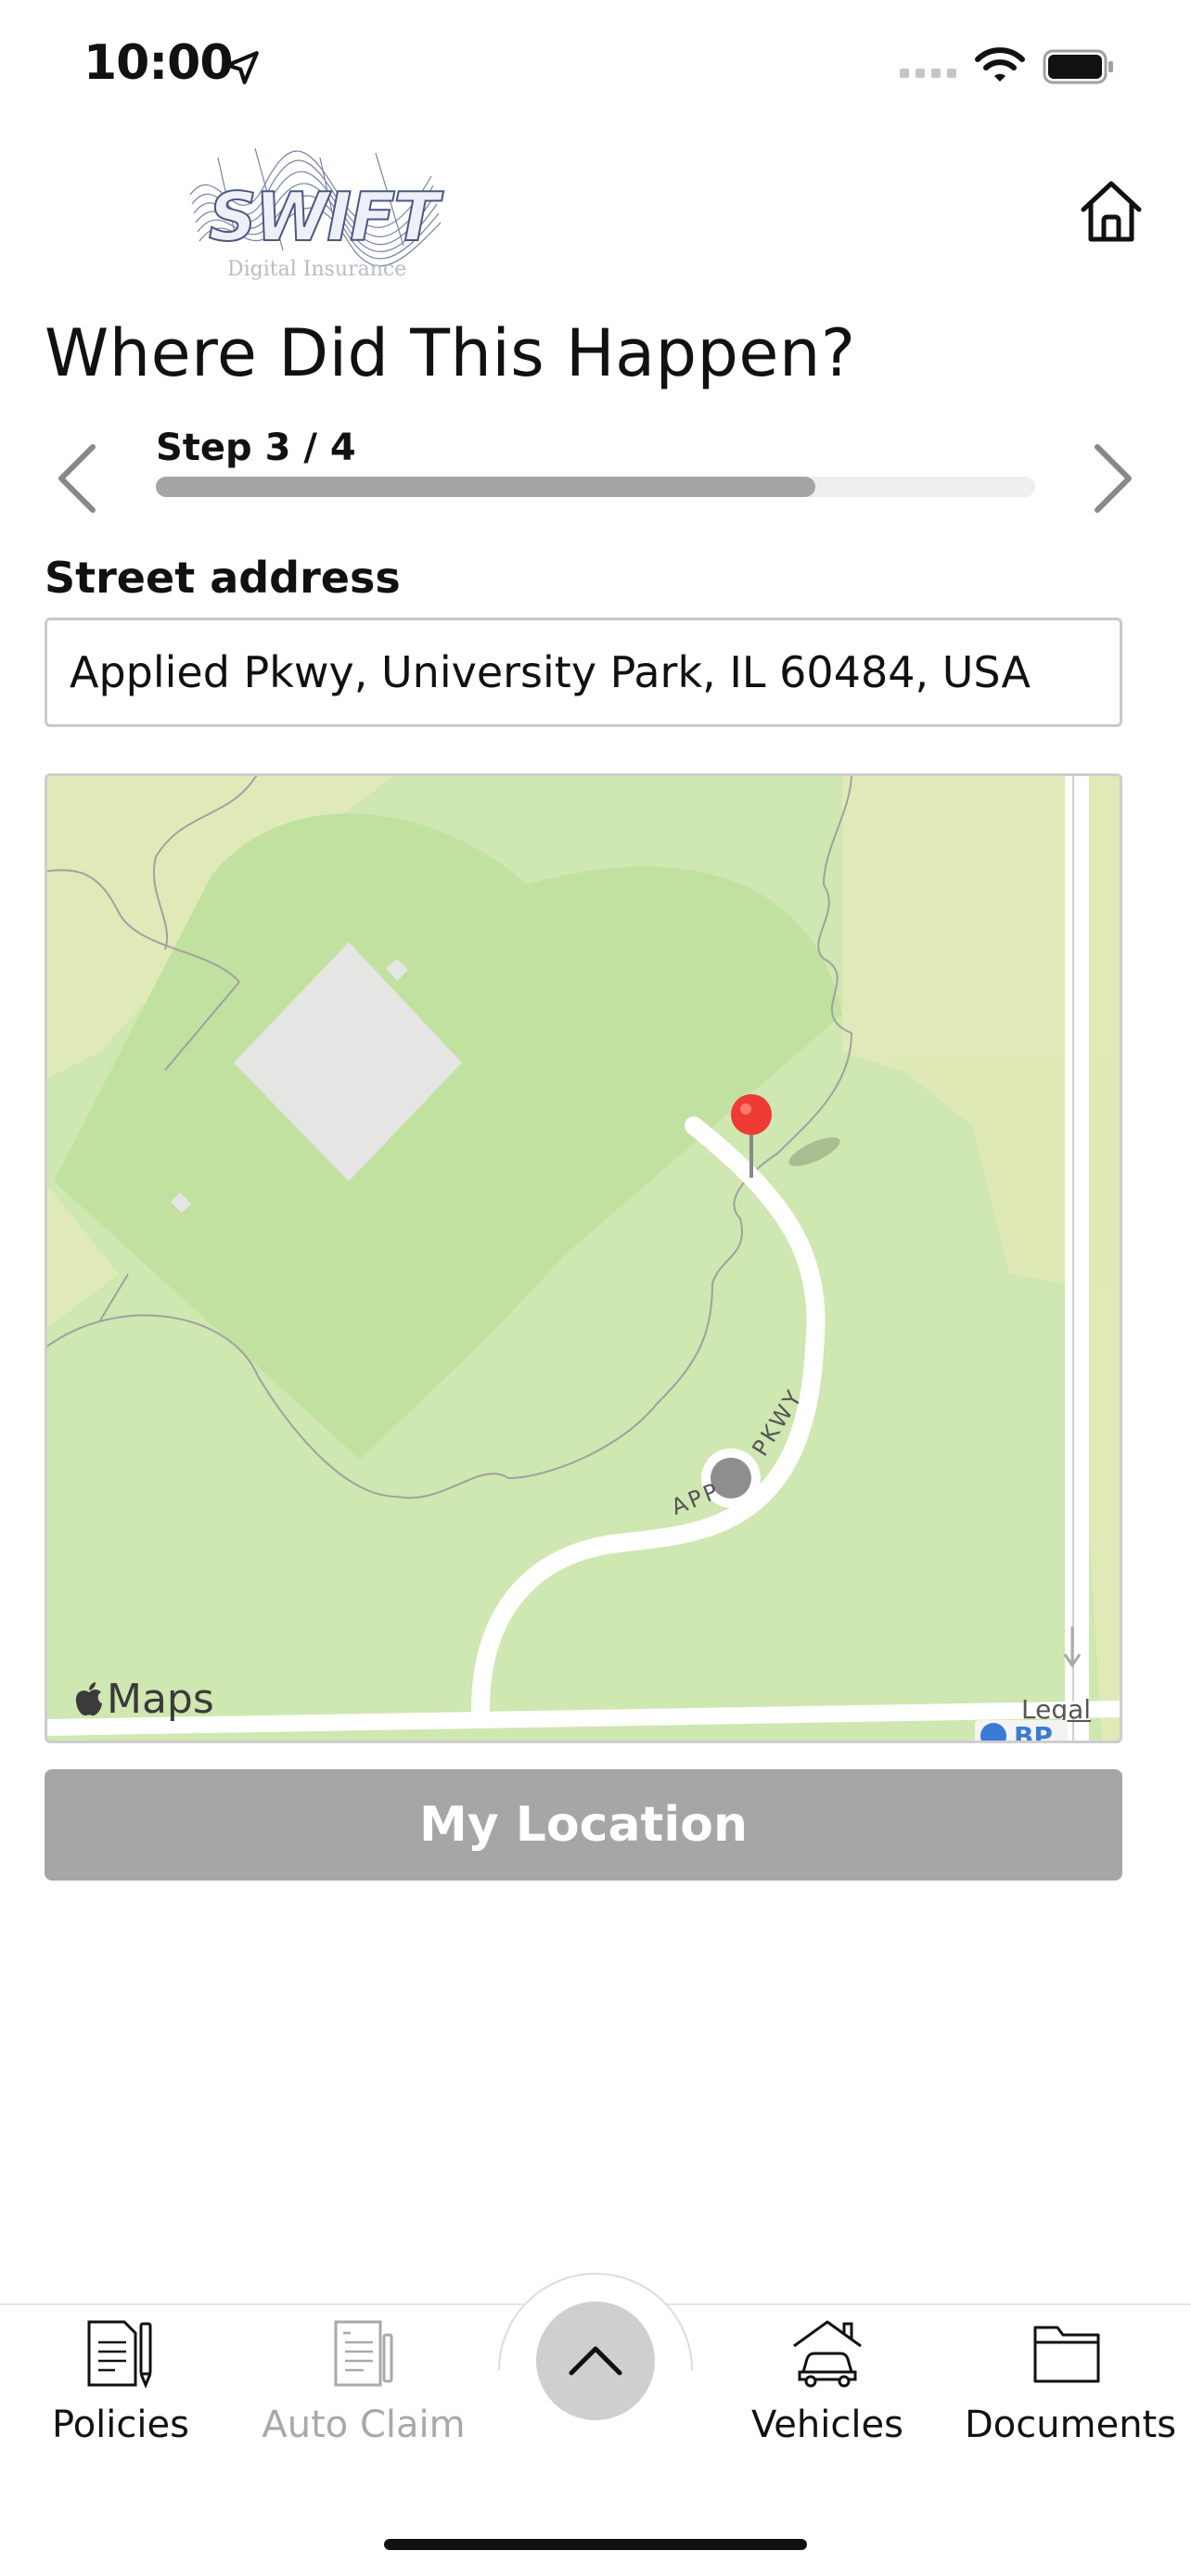 This screenshot has width=1191, height=2576. I want to click on tab-documents: Documents, so click(1071, 2393).